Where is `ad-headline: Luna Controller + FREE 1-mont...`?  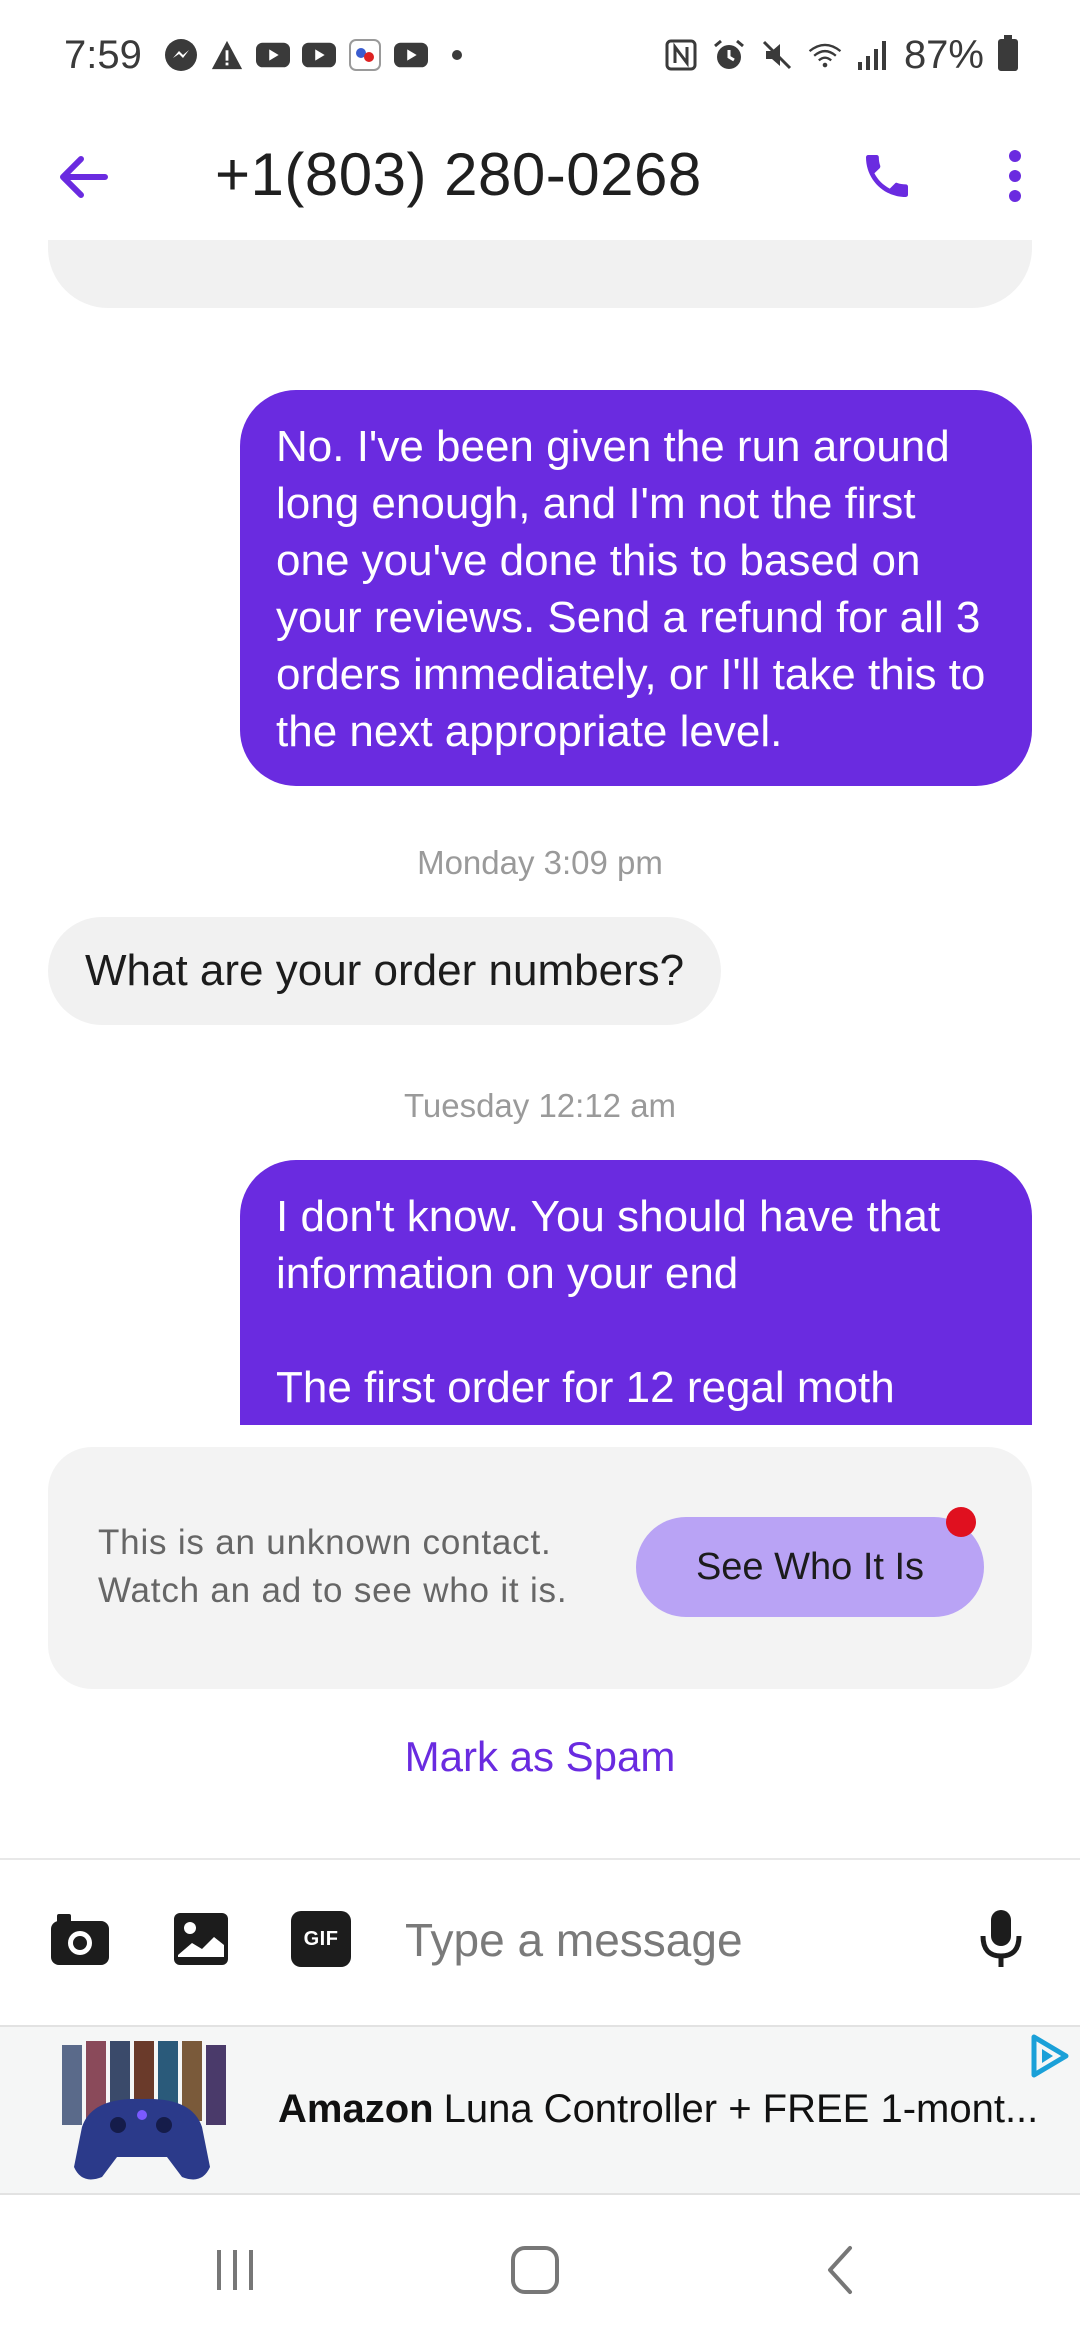 ad-headline: Luna Controller + FREE 1-mont... is located at coordinates (741, 2109).